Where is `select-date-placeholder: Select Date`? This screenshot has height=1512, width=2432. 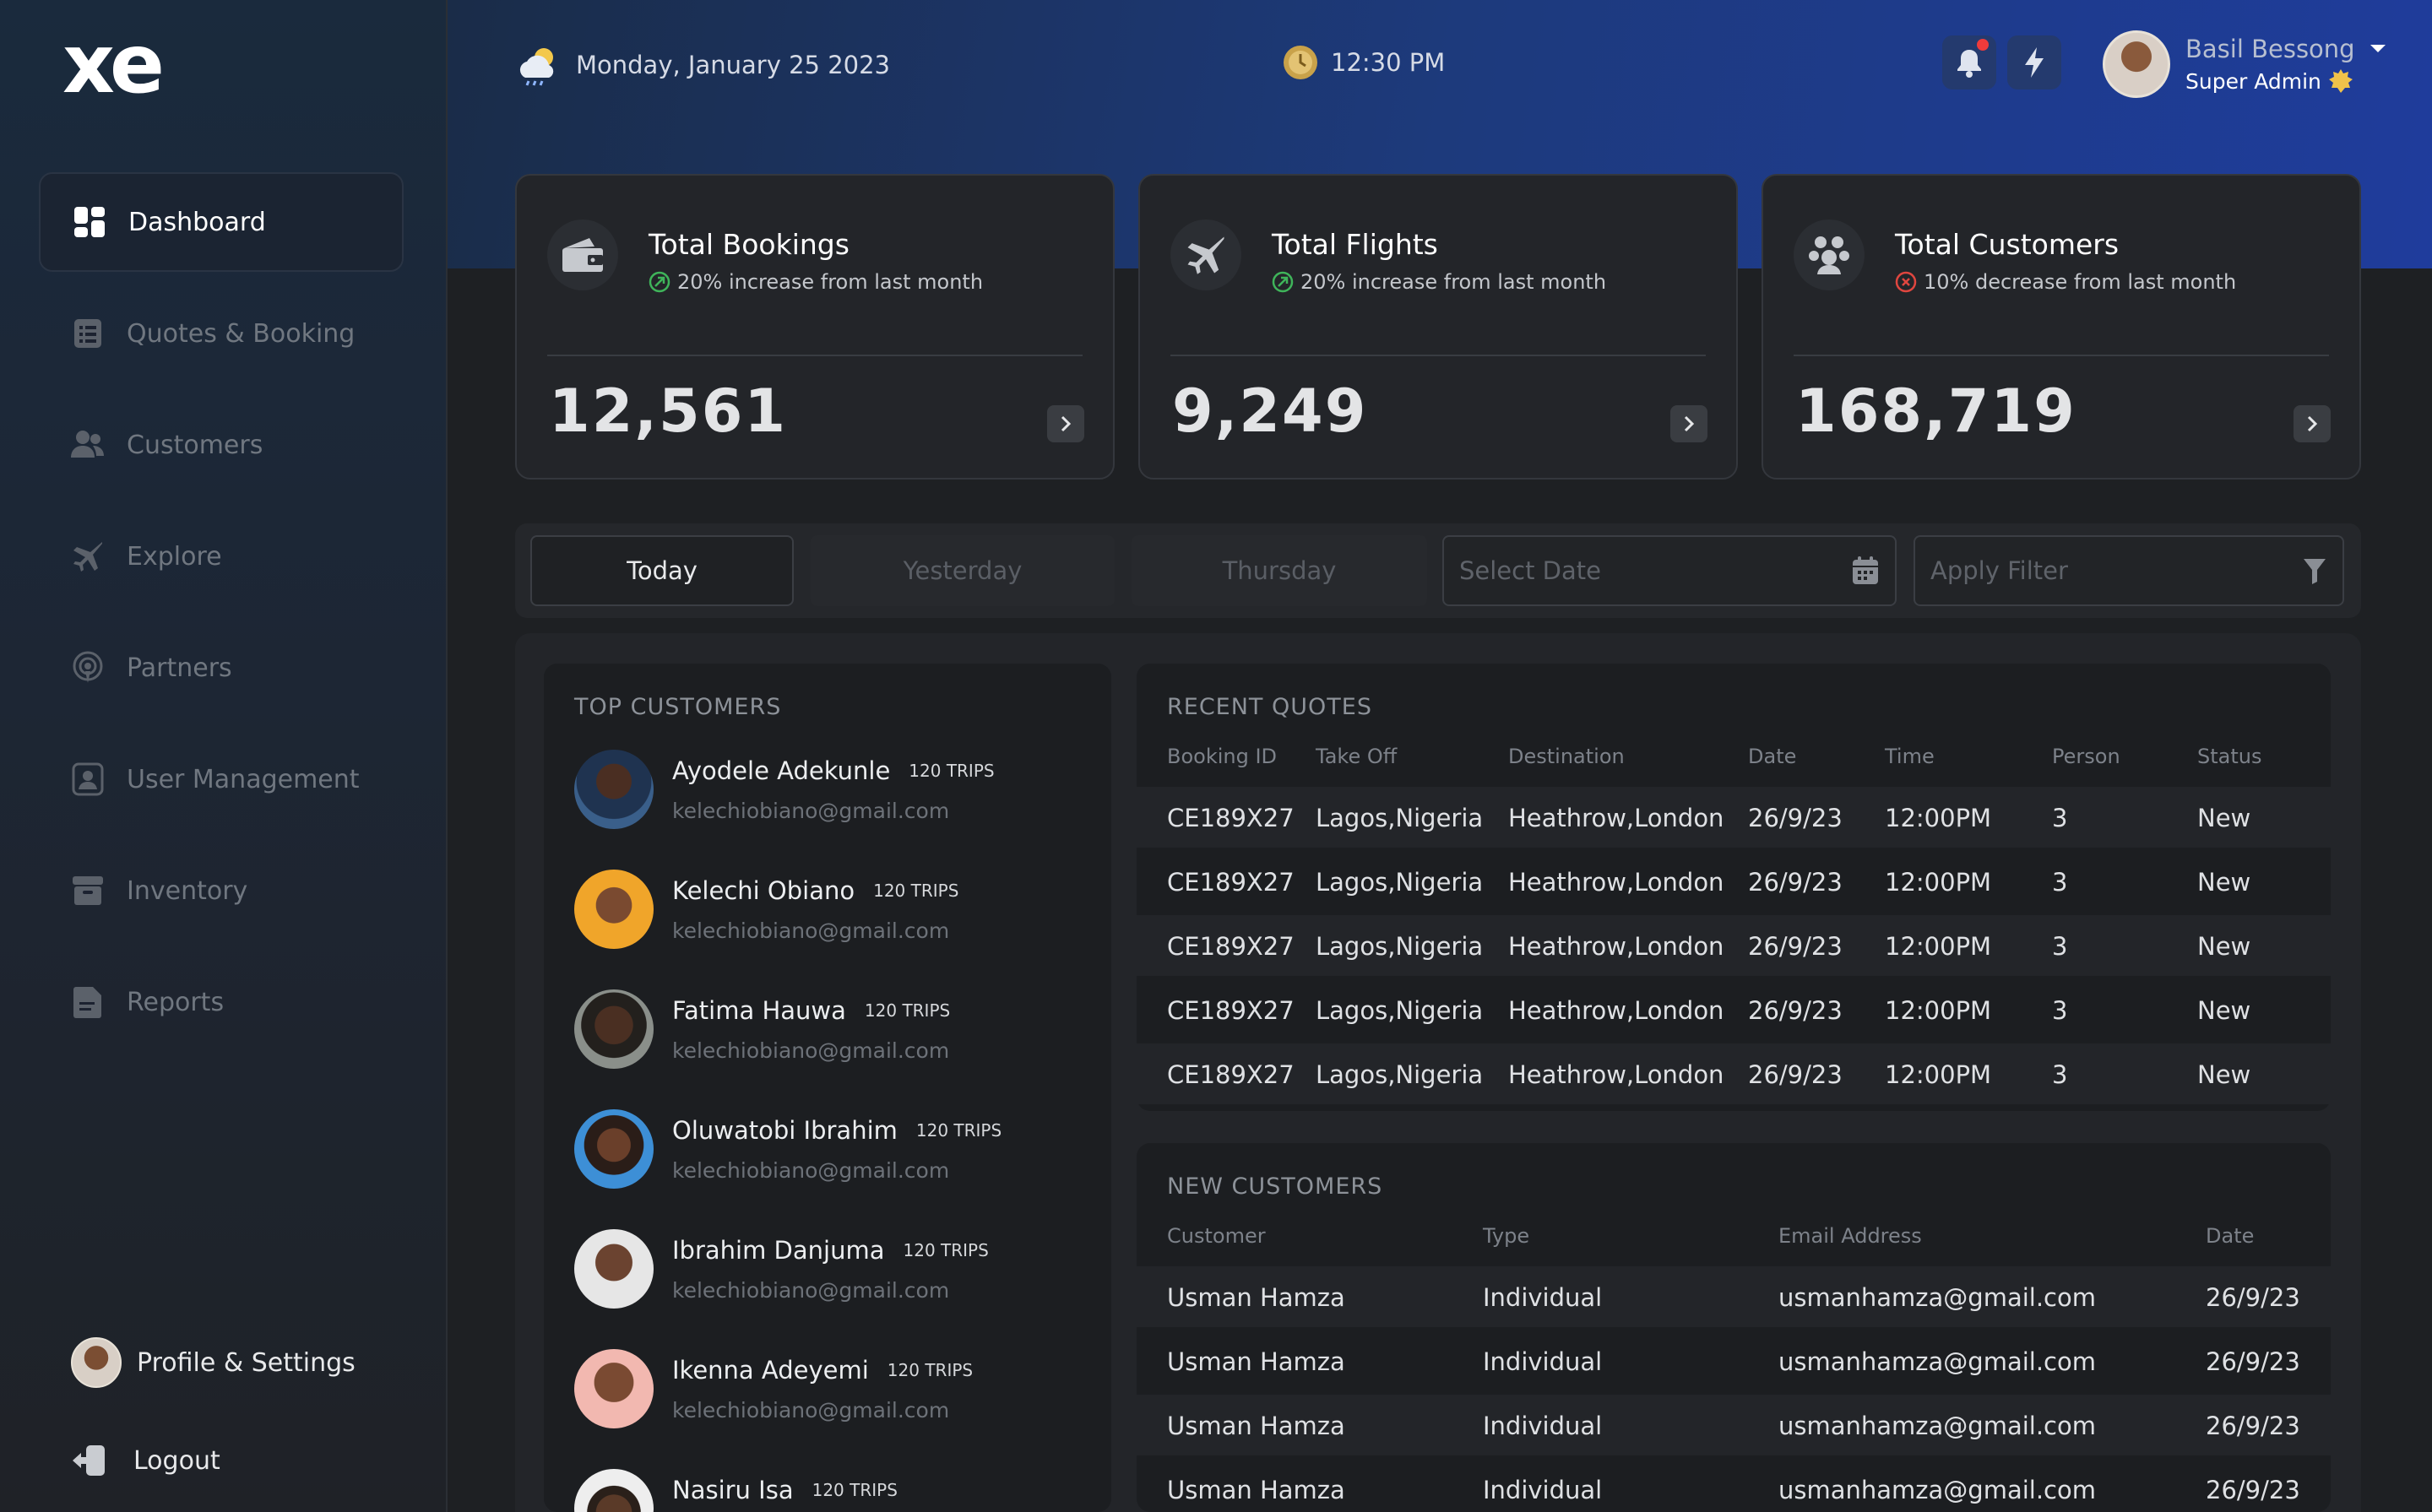
select-date-placeholder: Select Date is located at coordinates (1530, 570).